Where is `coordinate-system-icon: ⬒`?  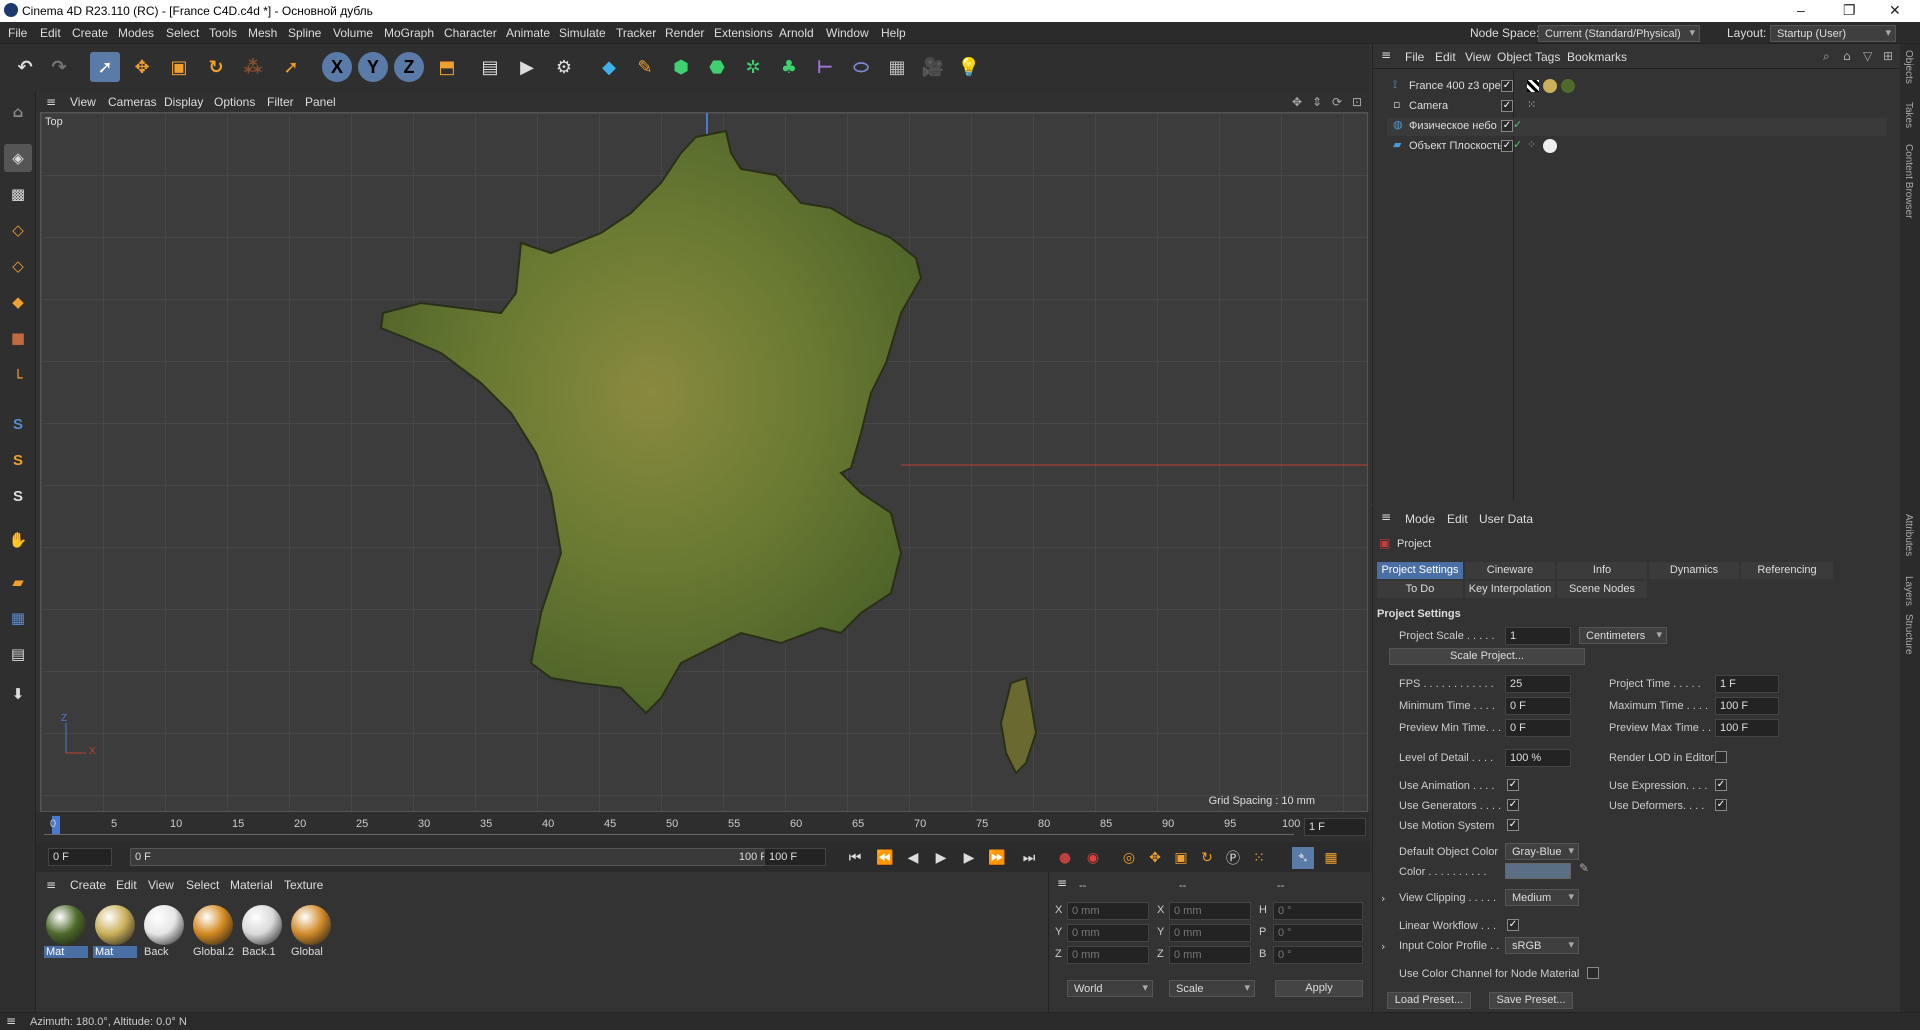
coordinate-system-icon: ⬒ is located at coordinates (447, 67).